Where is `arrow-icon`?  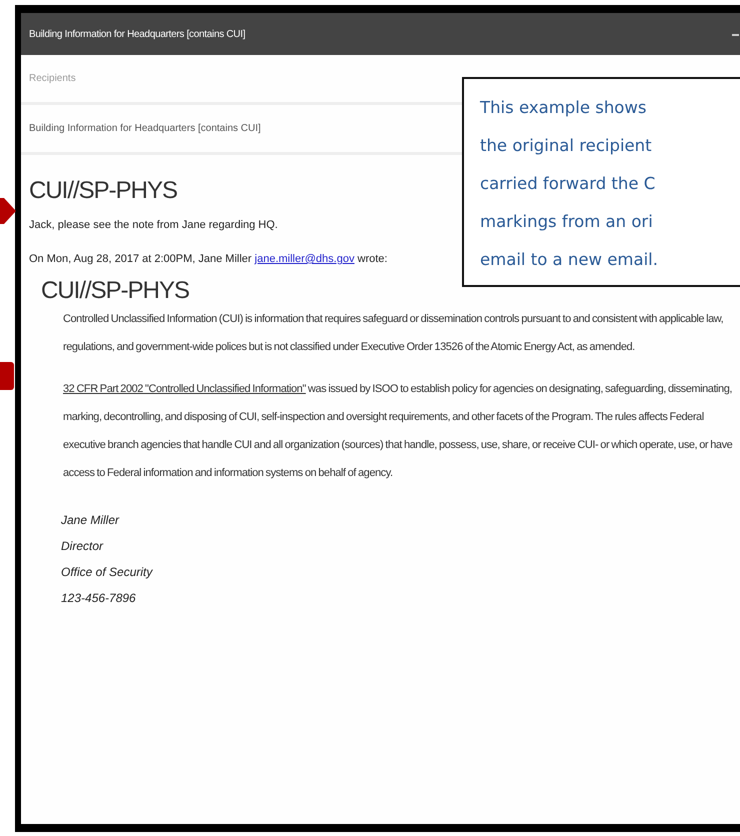
arrow-icon is located at coordinates (8, 211).